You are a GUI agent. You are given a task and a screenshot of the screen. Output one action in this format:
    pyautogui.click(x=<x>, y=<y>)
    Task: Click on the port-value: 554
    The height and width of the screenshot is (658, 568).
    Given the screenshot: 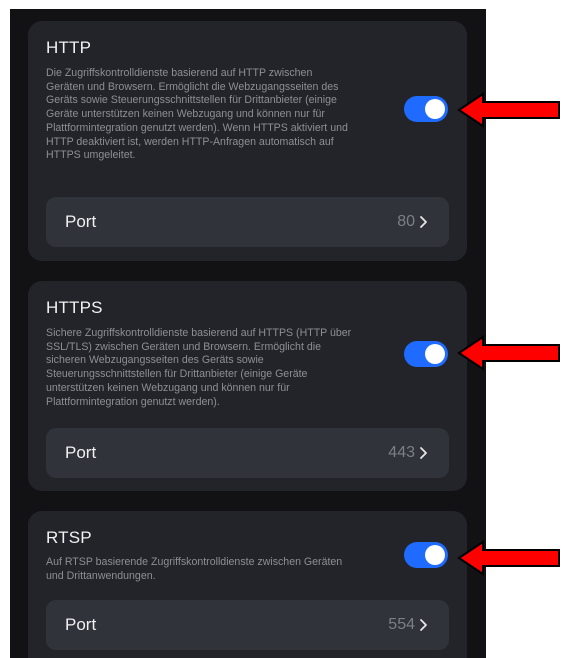 What is the action you would take?
    pyautogui.click(x=401, y=624)
    